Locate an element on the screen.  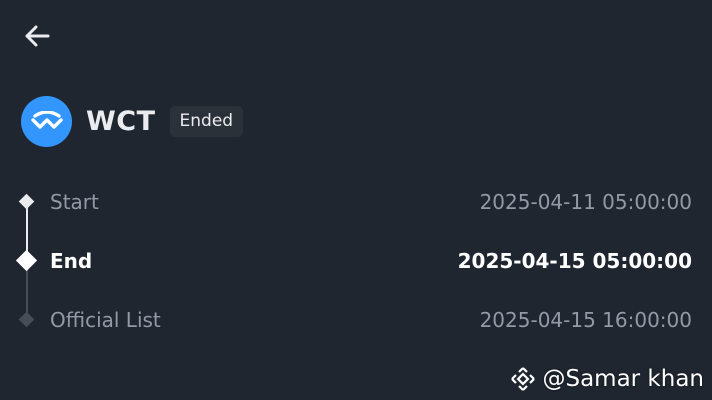
back-button is located at coordinates (37, 36).